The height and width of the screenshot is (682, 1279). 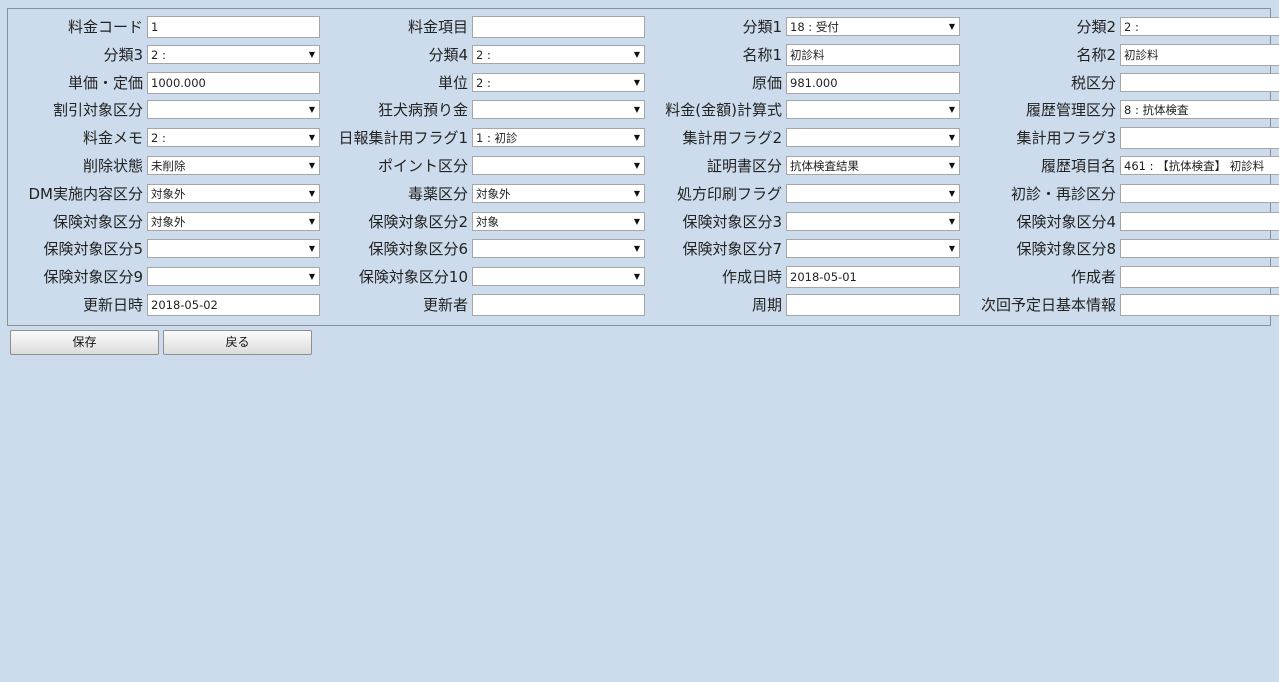 I want to click on field-label: 周期, so click(x=766, y=304).